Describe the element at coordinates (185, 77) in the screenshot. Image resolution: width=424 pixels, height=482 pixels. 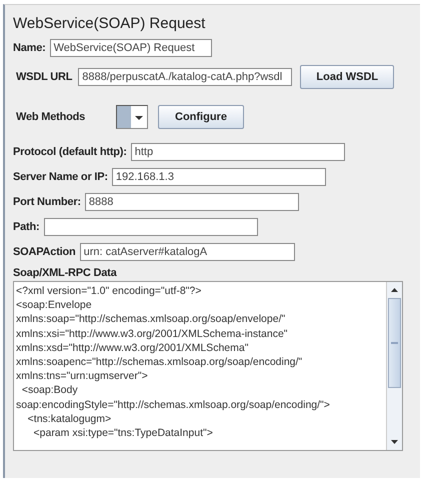
I see `wsdl-url-field: 8888/perpuscatA./katalog-catA.php?wsdl` at that location.